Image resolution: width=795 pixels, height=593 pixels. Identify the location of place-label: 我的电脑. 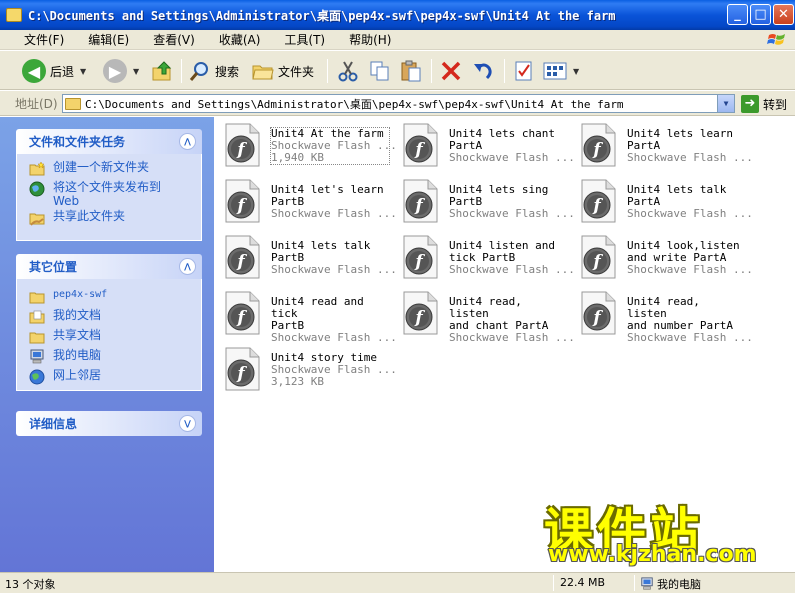
(77, 355).